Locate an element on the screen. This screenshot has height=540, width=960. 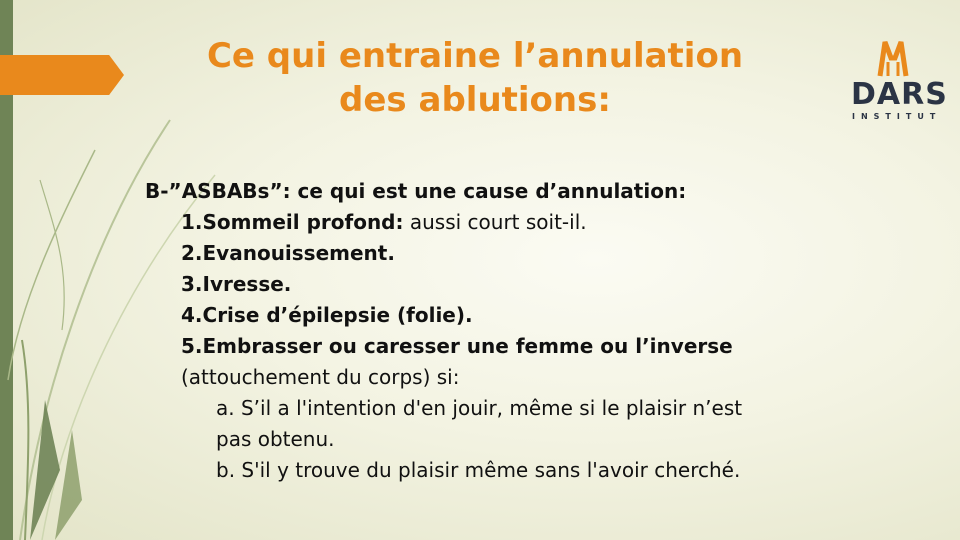
title-arrow-tab is located at coordinates (62, 75).